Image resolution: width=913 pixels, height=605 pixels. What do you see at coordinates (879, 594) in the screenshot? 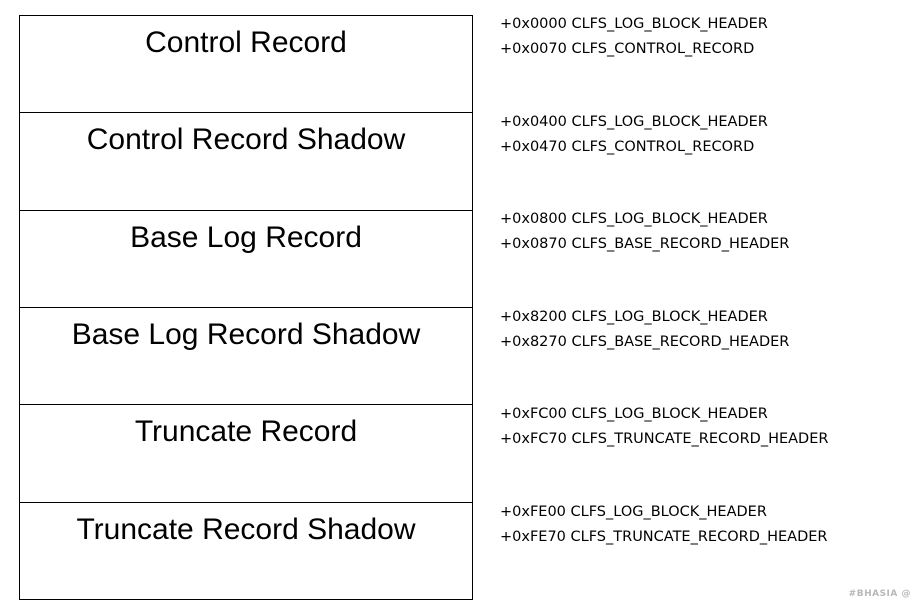
I see `conference-watermark: #BHASIA @` at bounding box center [879, 594].